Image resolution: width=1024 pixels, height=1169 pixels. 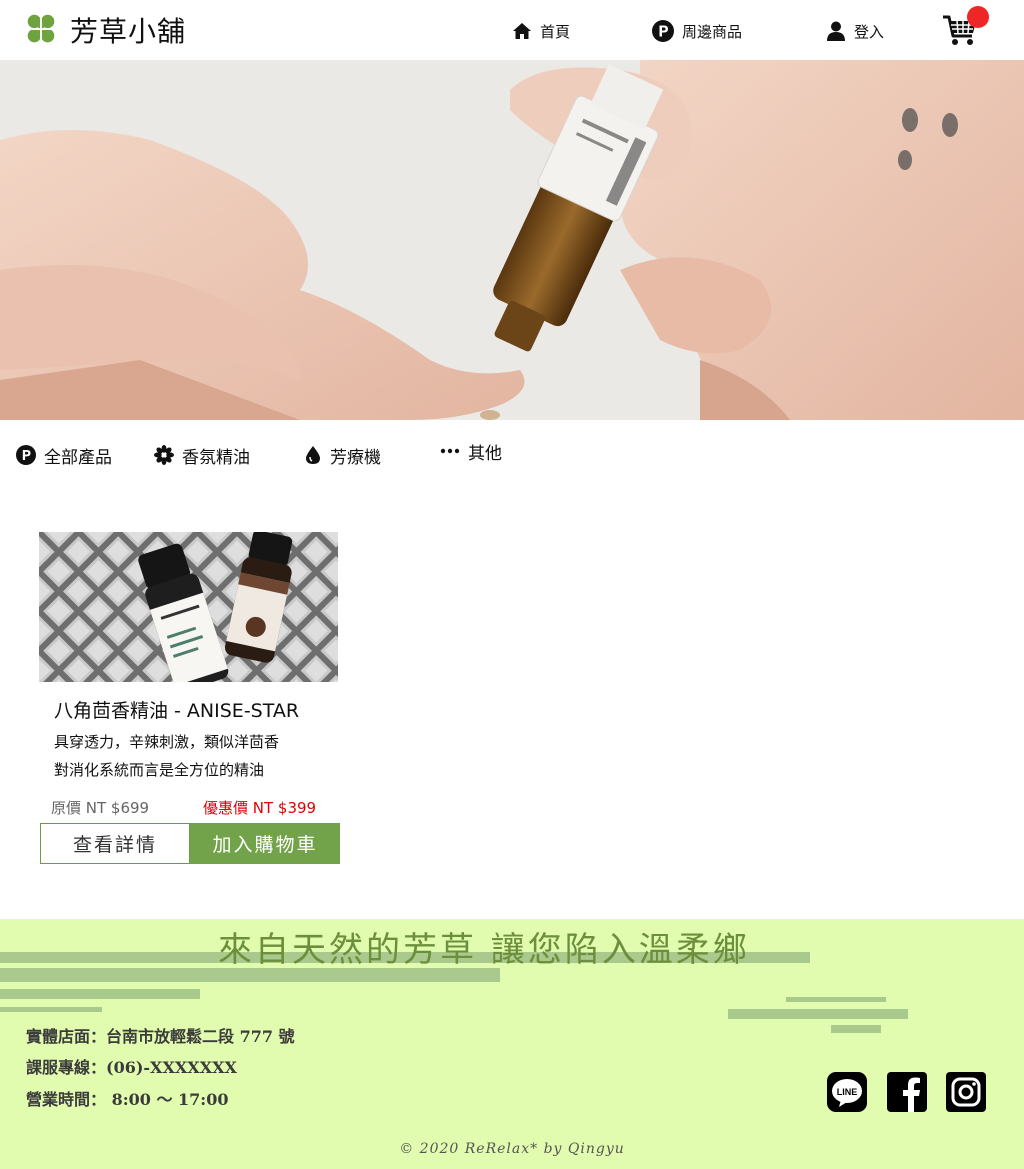 What do you see at coordinates (128, 31) in the screenshot?
I see `logo-text: 芳草小舖` at bounding box center [128, 31].